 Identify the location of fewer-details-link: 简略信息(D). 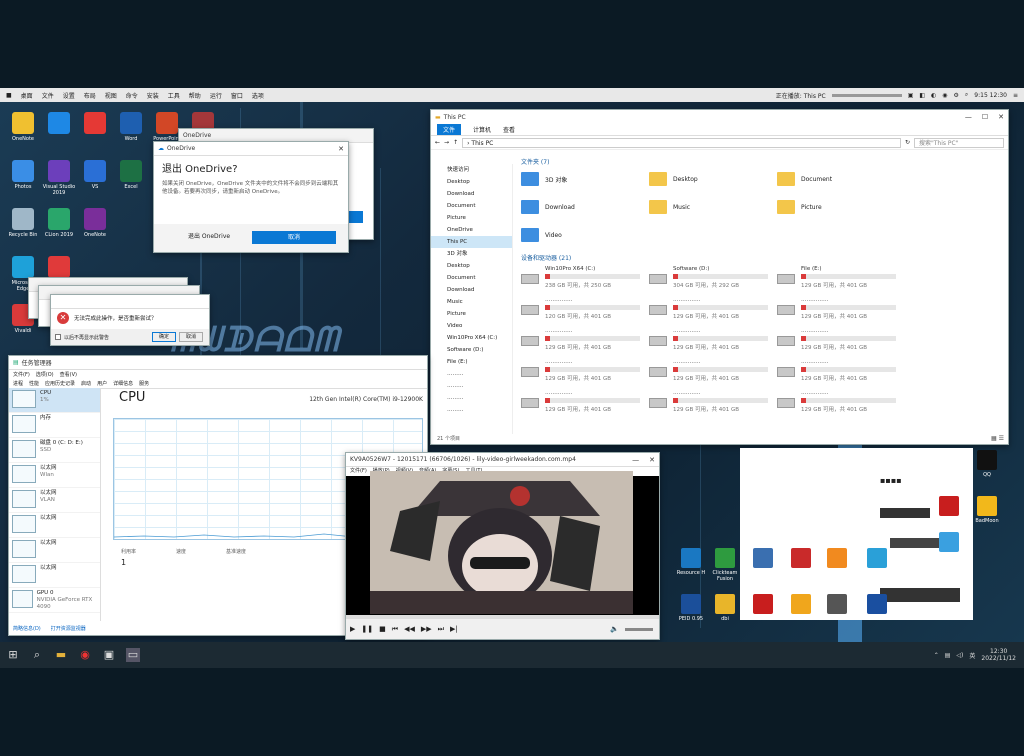
(27, 628).